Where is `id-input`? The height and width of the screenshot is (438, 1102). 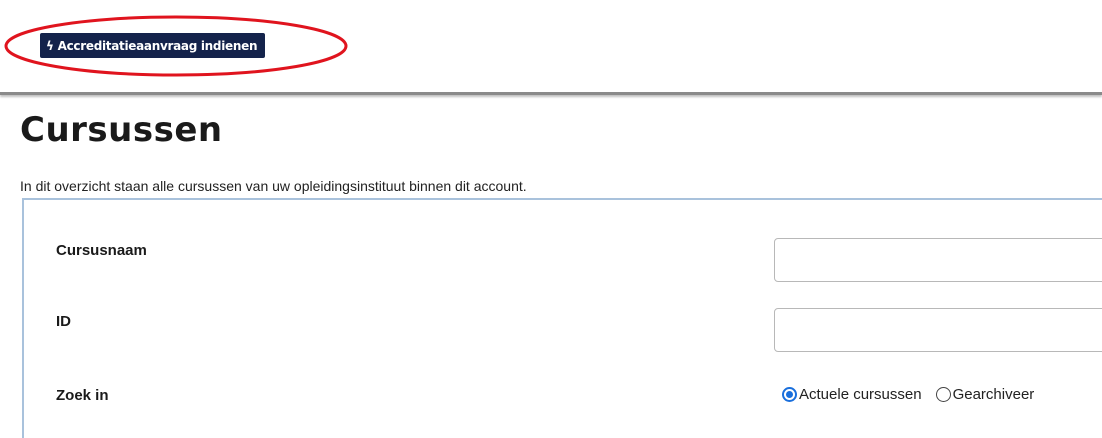 id-input is located at coordinates (938, 330).